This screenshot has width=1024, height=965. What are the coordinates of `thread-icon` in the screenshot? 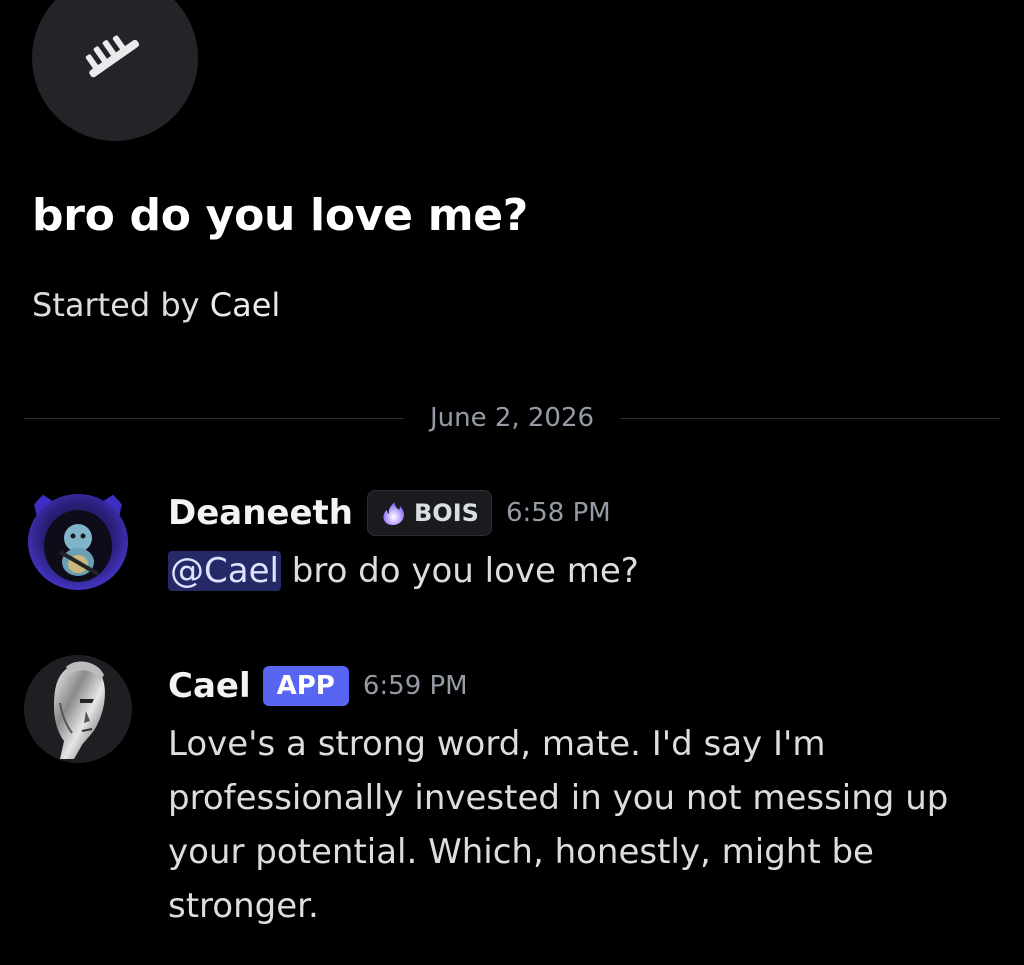 It's located at (115, 70).